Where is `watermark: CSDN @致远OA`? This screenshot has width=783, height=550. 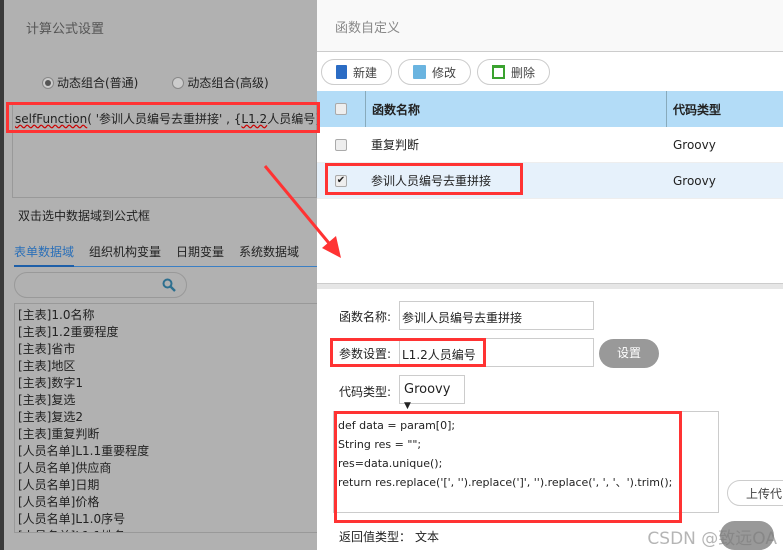 watermark: CSDN @致远OA is located at coordinates (712, 539).